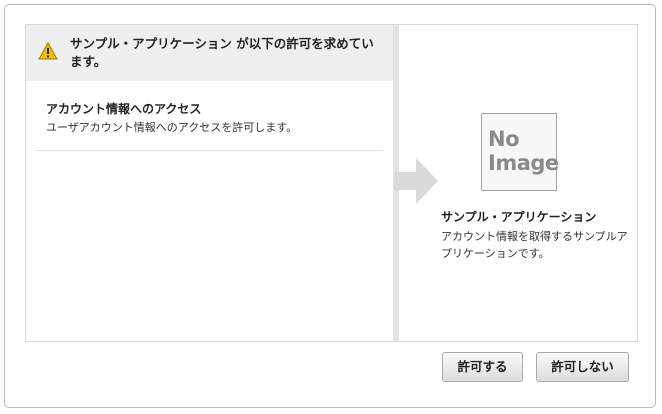  What do you see at coordinates (222, 52) in the screenshot?
I see `header-message: サンプル・アプリケーション が以下の許可を求めています。` at bounding box center [222, 52].